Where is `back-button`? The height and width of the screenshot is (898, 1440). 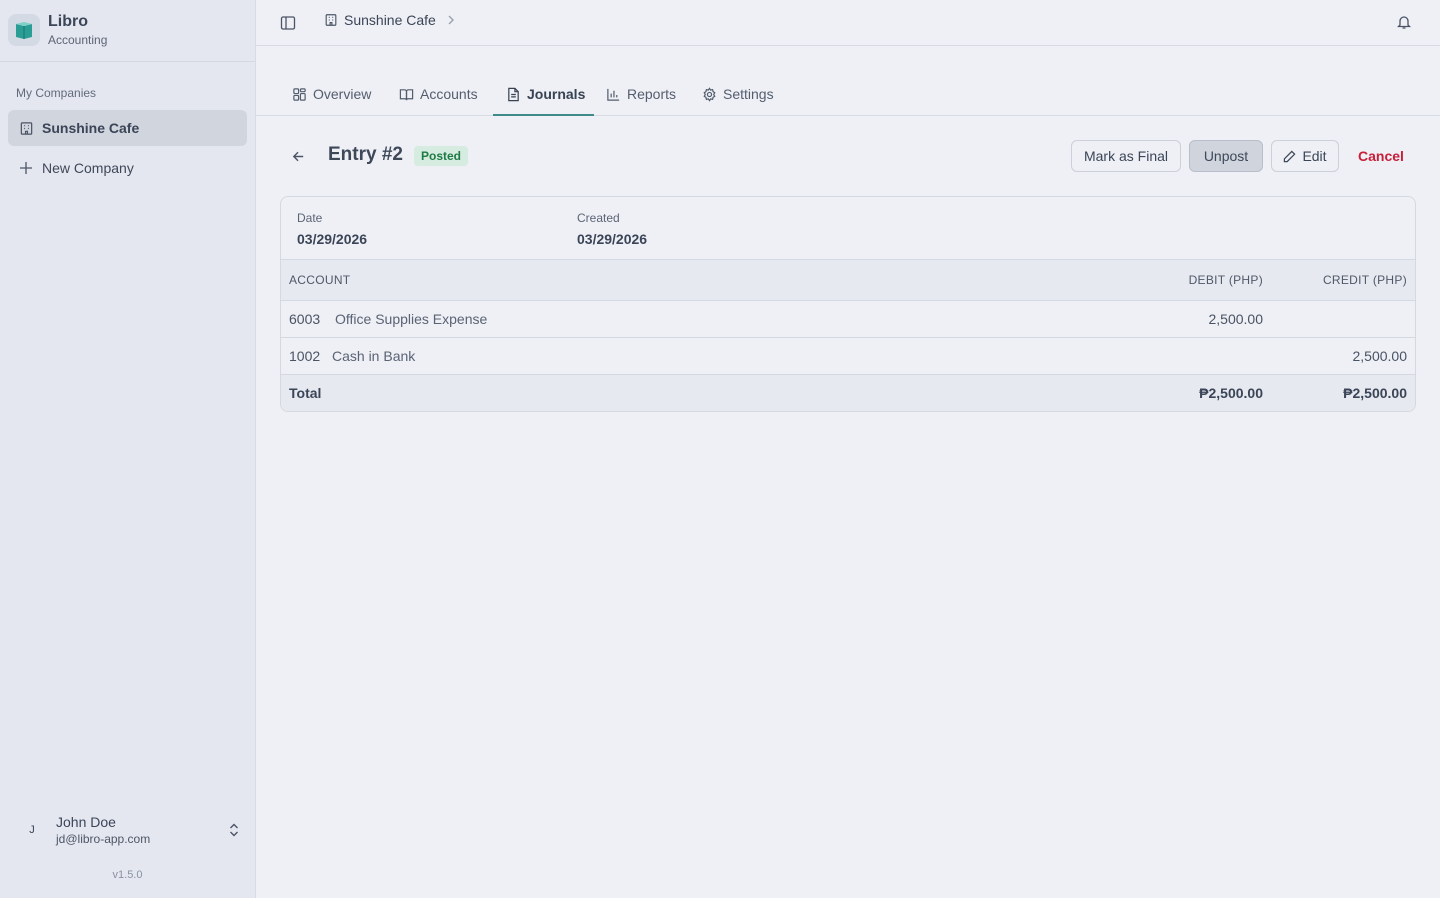 back-button is located at coordinates (298, 156).